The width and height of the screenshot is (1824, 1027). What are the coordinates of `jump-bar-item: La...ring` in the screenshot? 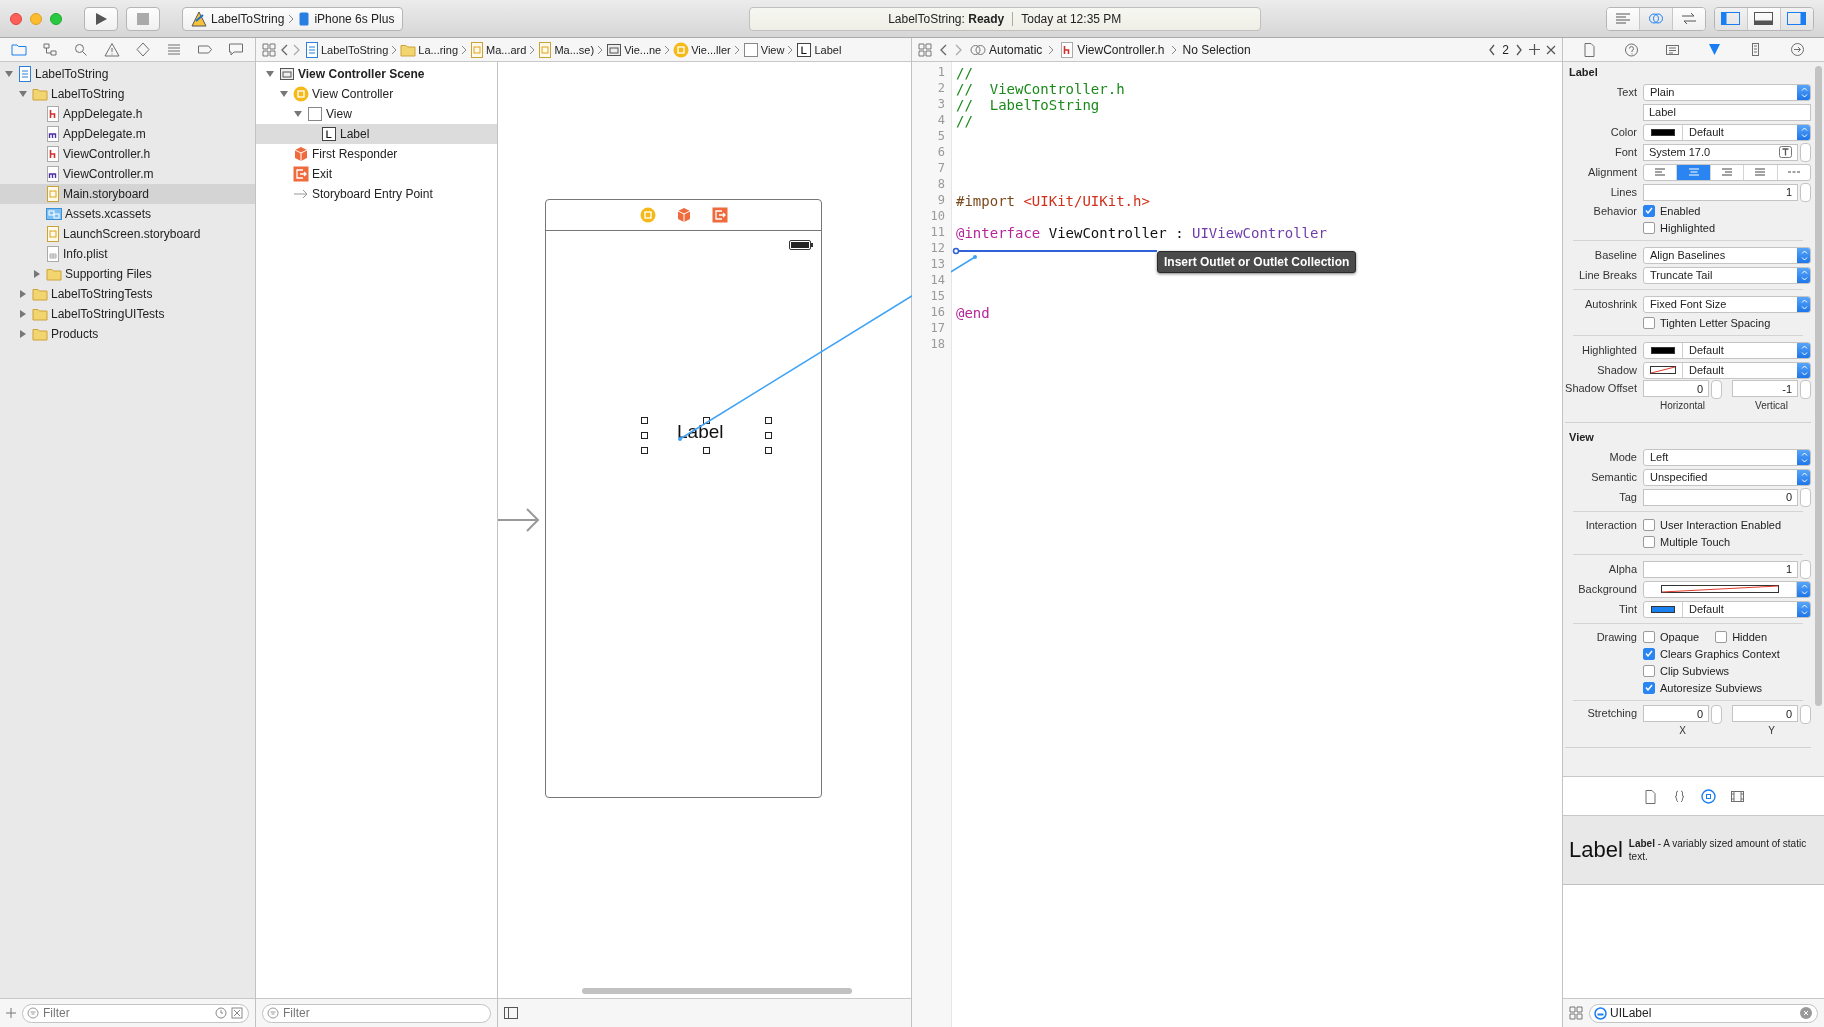 It's located at (429, 49).